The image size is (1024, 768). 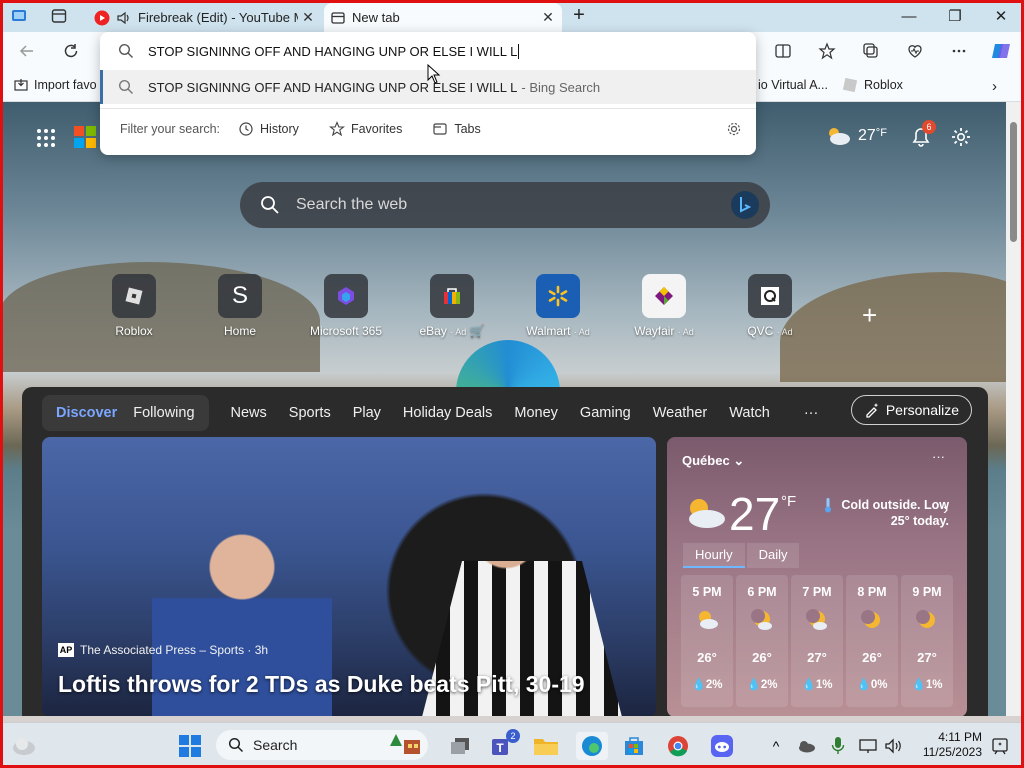 What do you see at coordinates (452, 306) in the screenshot?
I see `quick-link-ebay: eBay · Ad 🛒` at bounding box center [452, 306].